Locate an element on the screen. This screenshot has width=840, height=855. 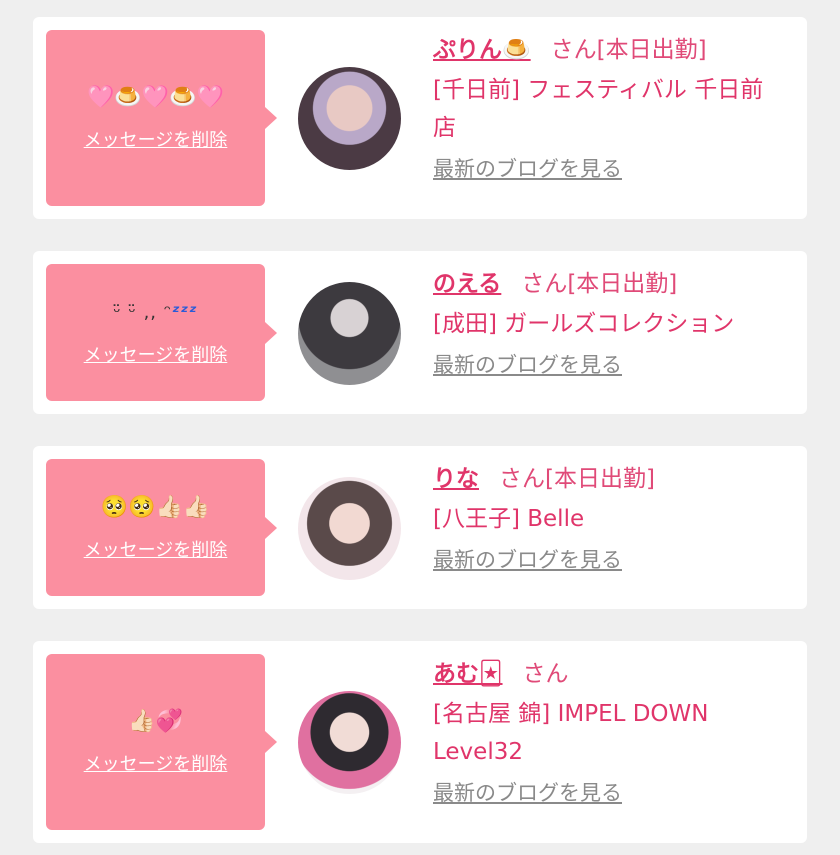
name-line: りな さん[本日出勤] is located at coordinates (608, 479).